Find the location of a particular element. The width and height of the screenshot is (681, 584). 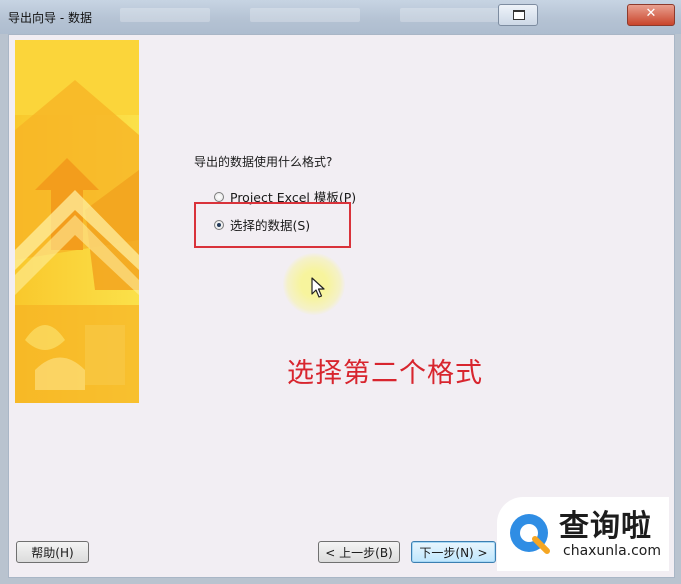

window-title: 导出向导 - 数据 is located at coordinates (50, 18).